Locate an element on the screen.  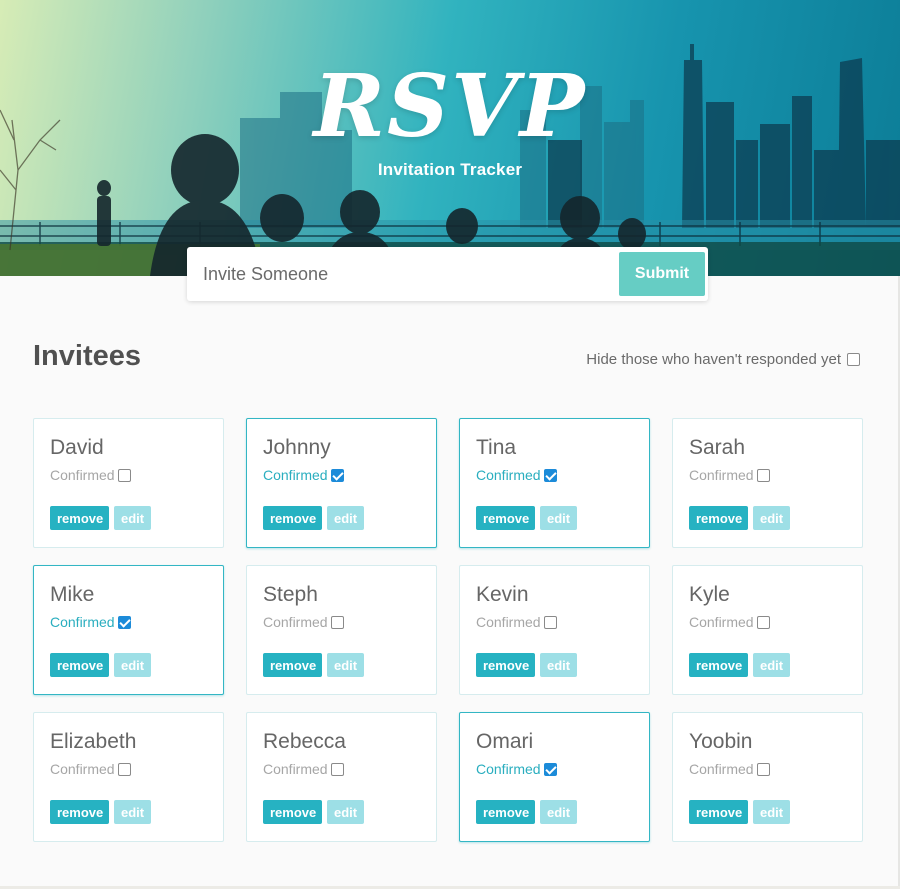
invitee-card-tina: Tina Confirmed remove edit is located at coordinates (554, 483).